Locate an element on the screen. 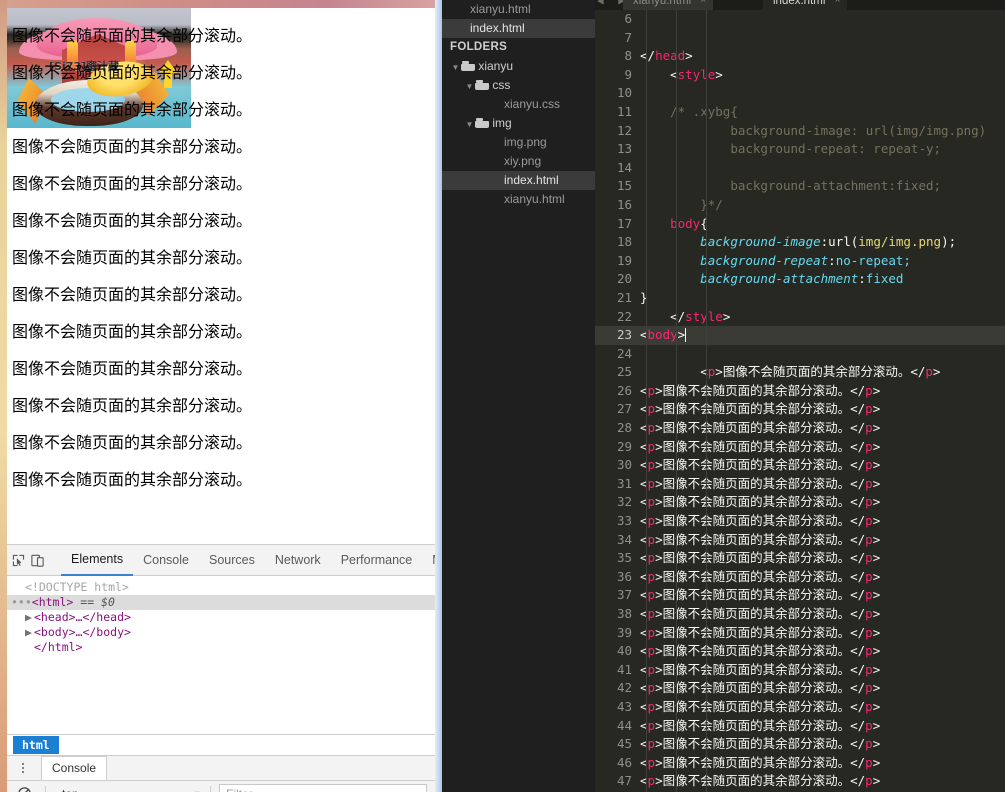 The height and width of the screenshot is (792, 1005). dom-html-node: •••<html> == $0 is located at coordinates (221, 602).